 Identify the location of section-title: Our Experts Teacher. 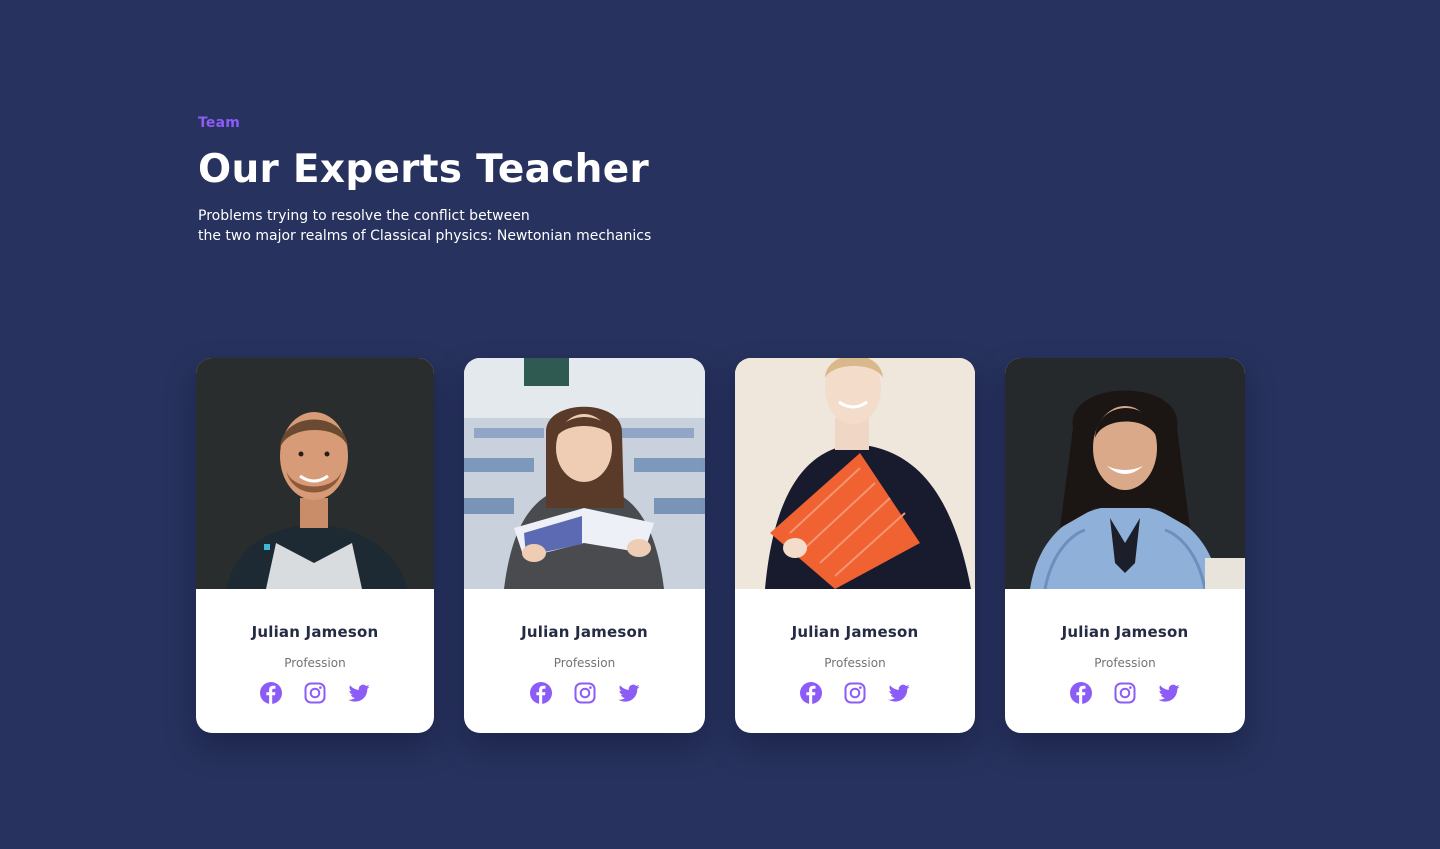
(424, 169).